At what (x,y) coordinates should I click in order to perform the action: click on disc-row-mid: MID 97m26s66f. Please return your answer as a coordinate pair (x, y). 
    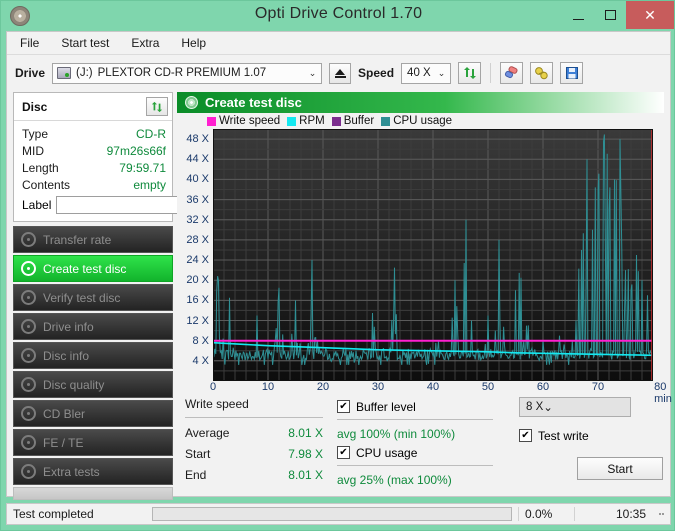
    Looking at the image, I should click on (94, 150).